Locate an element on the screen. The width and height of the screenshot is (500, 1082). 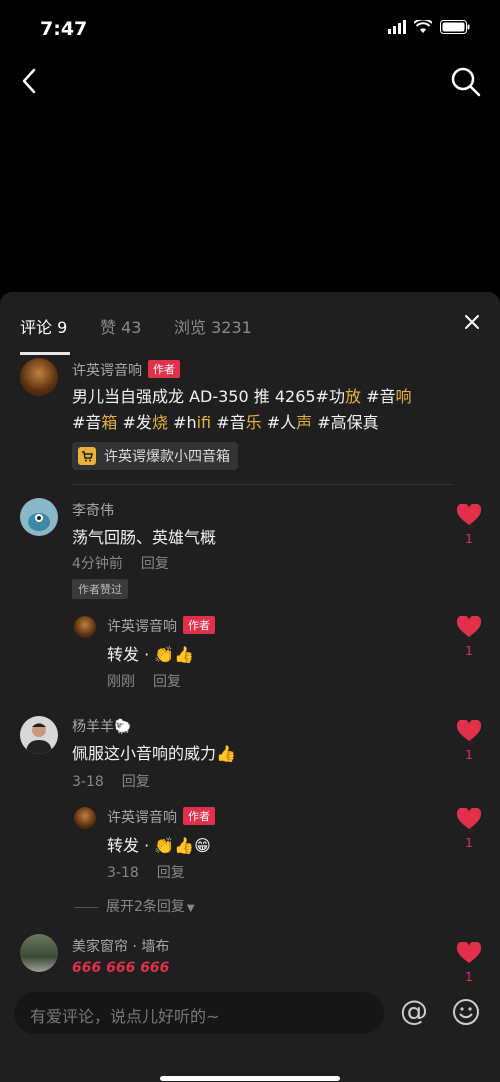
top-nav is located at coordinates (250, 82).